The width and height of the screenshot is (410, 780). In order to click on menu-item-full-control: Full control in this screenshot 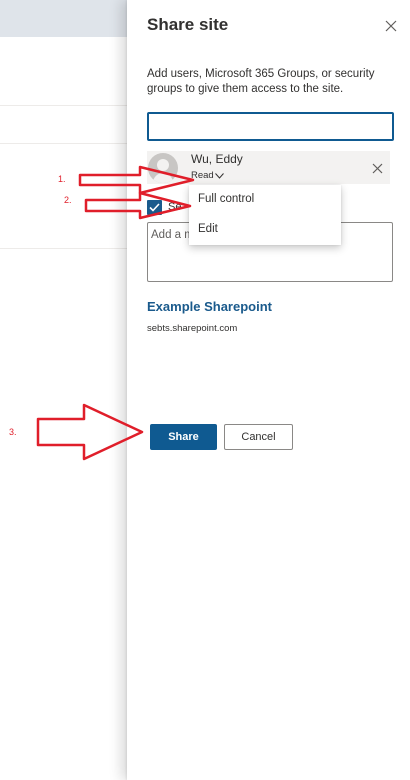, I will do `click(265, 200)`.